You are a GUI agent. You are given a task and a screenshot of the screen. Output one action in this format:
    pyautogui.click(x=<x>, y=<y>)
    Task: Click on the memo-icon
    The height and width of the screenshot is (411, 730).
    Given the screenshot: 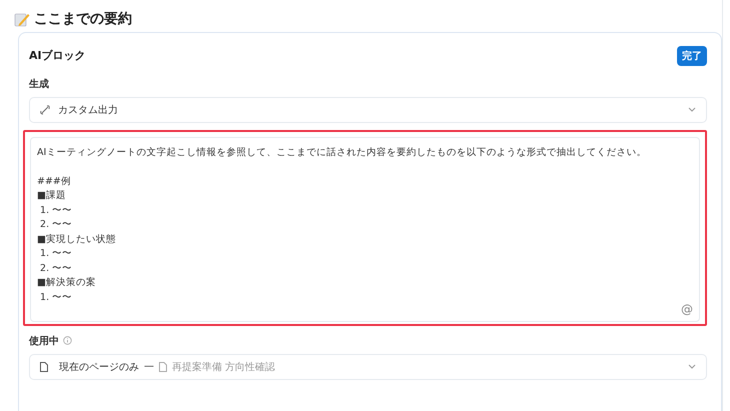 What is the action you would take?
    pyautogui.click(x=22, y=19)
    